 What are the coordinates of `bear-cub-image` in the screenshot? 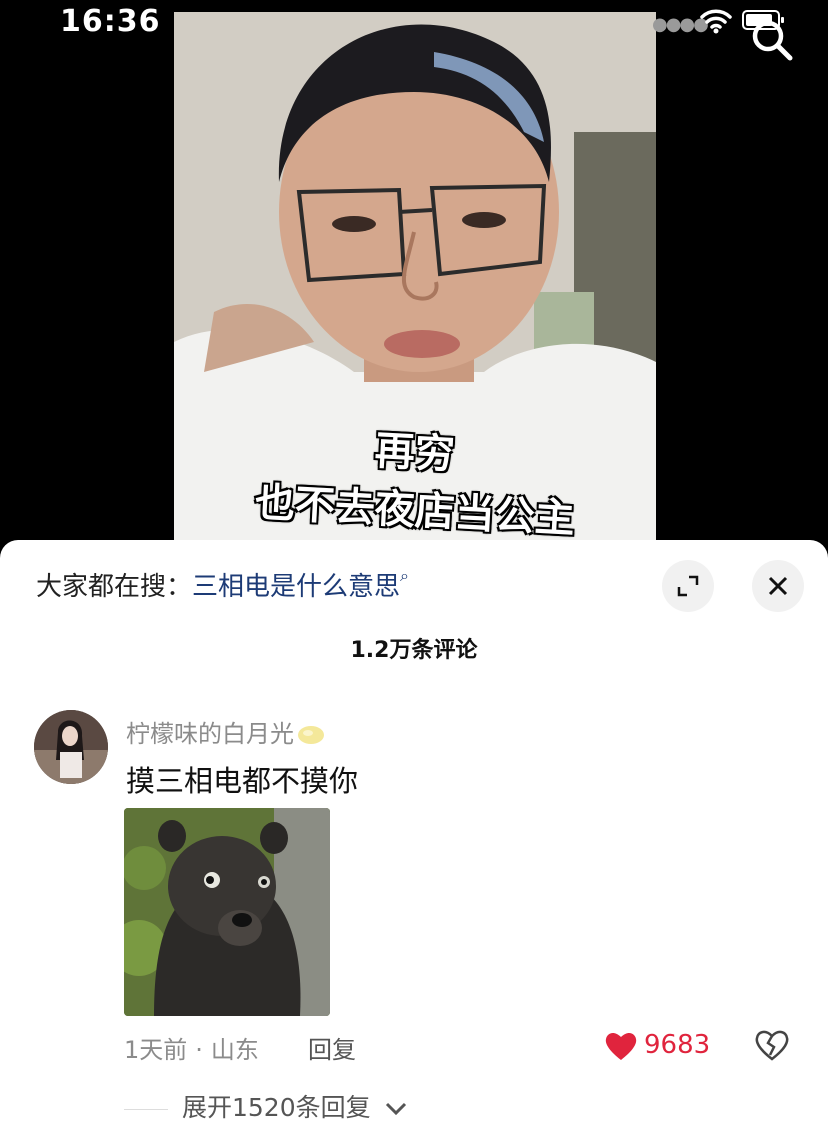 It's located at (227, 912).